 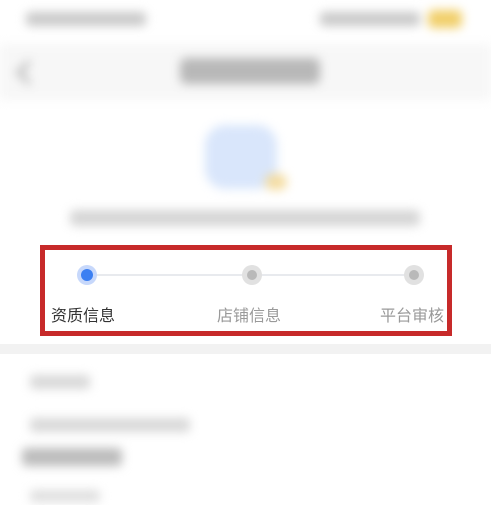 What do you see at coordinates (83, 315) in the screenshot?
I see `step-label-qualification: 资质信息` at bounding box center [83, 315].